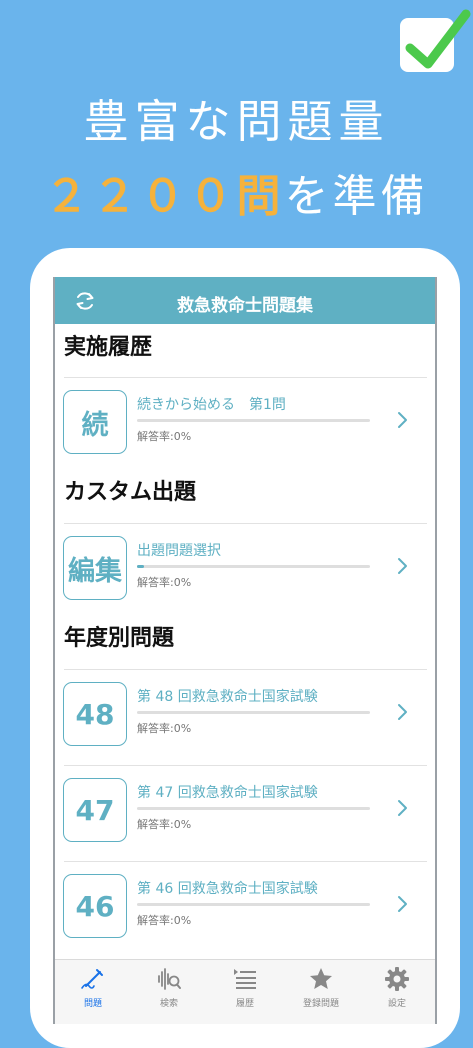 The image size is (473, 1048). Describe the element at coordinates (244, 1004) in the screenshot. I see `tab-label: 履歴` at that location.